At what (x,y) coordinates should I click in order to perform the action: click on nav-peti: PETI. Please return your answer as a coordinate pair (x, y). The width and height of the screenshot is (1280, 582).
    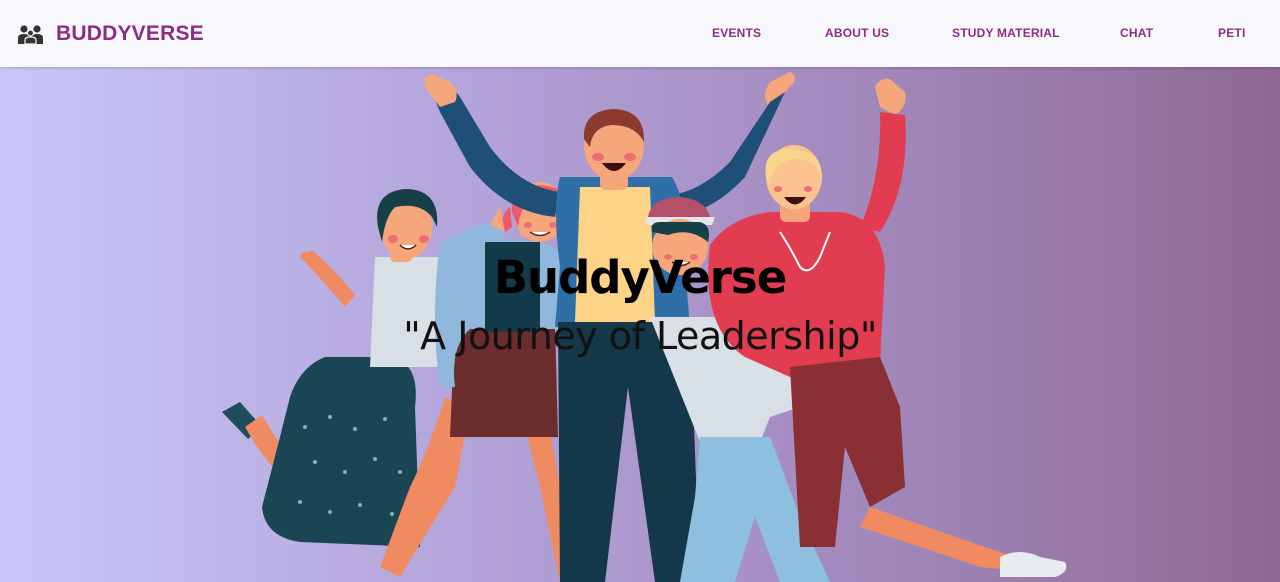
    Looking at the image, I should click on (1231, 33).